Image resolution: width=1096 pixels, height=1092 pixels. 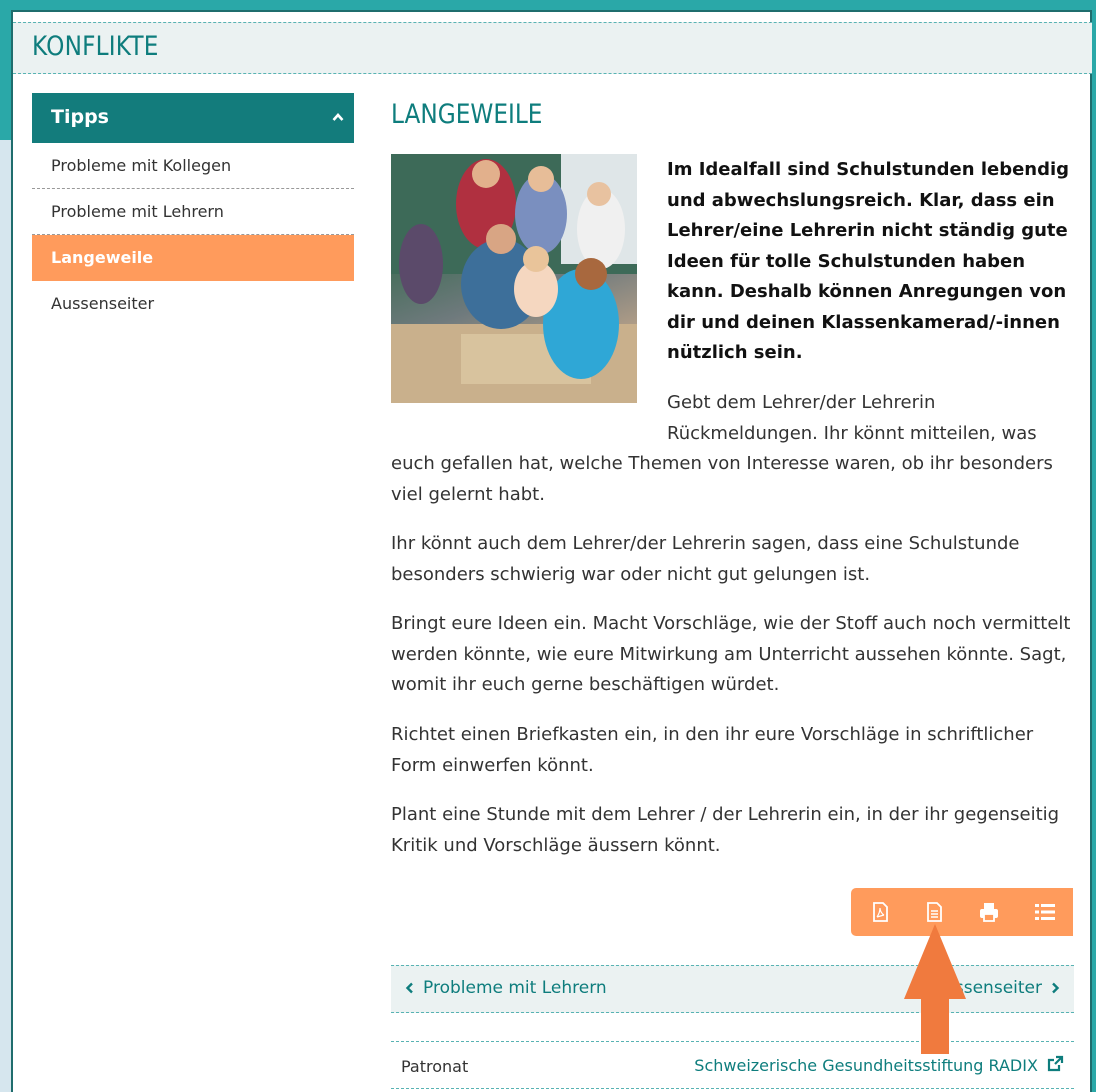 I want to click on sidebar-item-label: Probleme mit Lehrern, so click(x=137, y=211).